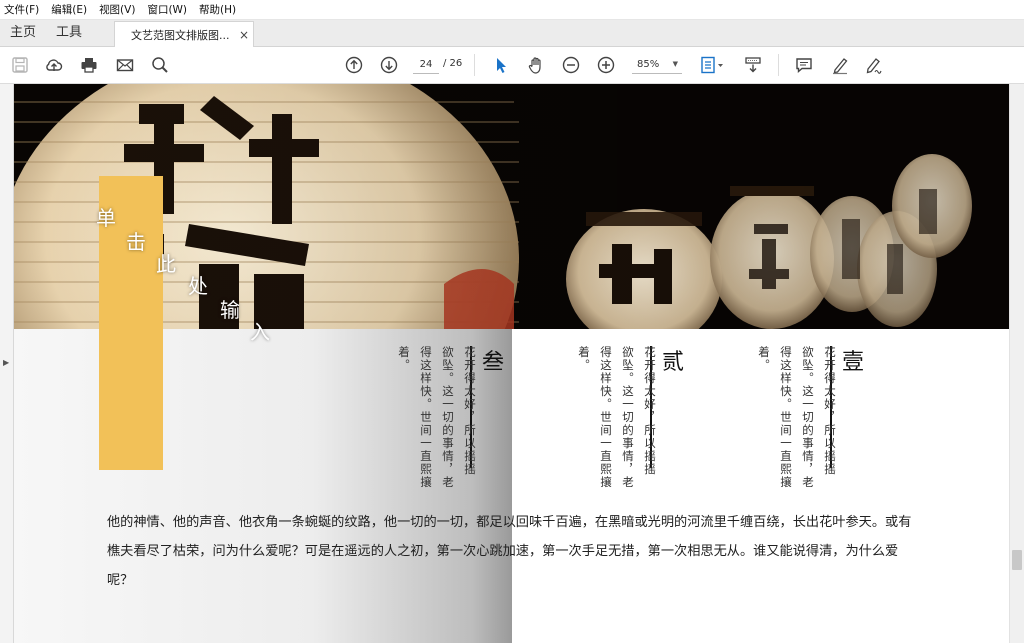 This screenshot has width=1024, height=643. I want to click on menu-help: 帮助(H), so click(217, 9).